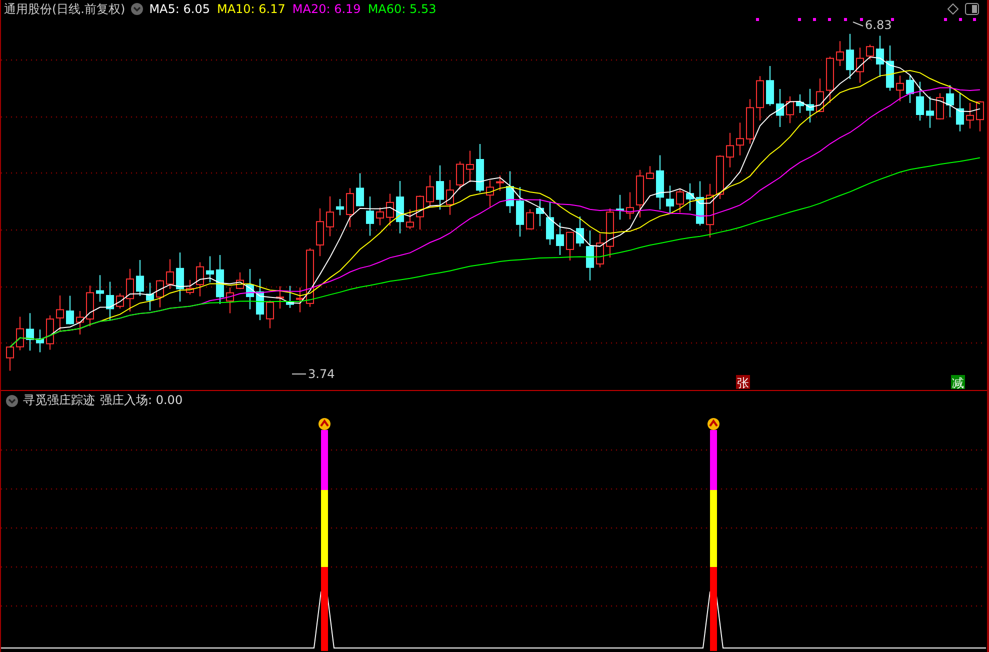 This screenshot has width=989, height=652. What do you see at coordinates (402, 9) in the screenshot?
I see `moving-average-reading: MA60: 5.53` at bounding box center [402, 9].